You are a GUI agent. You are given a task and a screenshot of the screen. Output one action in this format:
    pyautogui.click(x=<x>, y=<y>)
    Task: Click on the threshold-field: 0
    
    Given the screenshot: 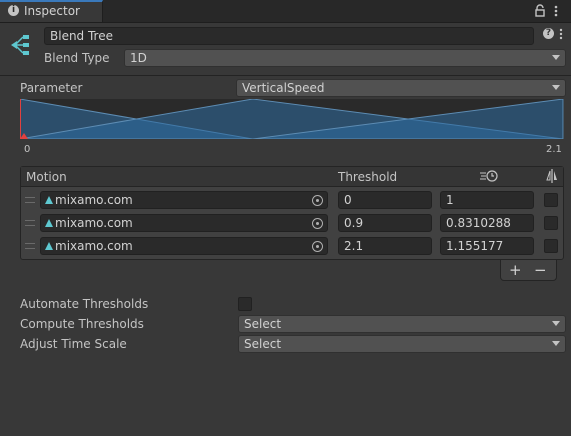 What is the action you would take?
    pyautogui.click(x=385, y=200)
    